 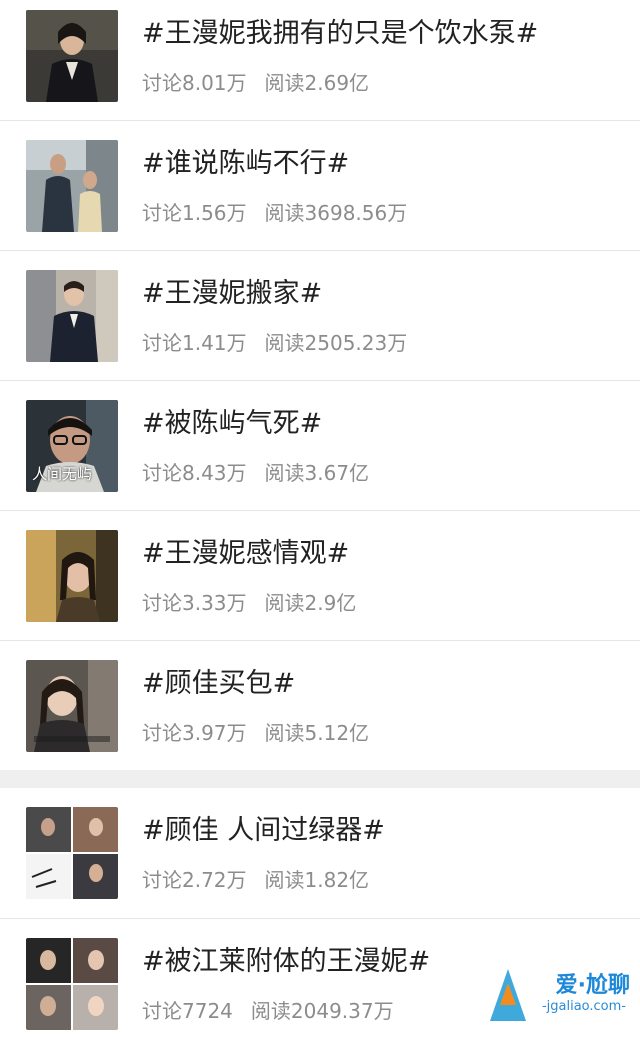 I want to click on topic-title: #谁说陈屿不行#, so click(x=245, y=164).